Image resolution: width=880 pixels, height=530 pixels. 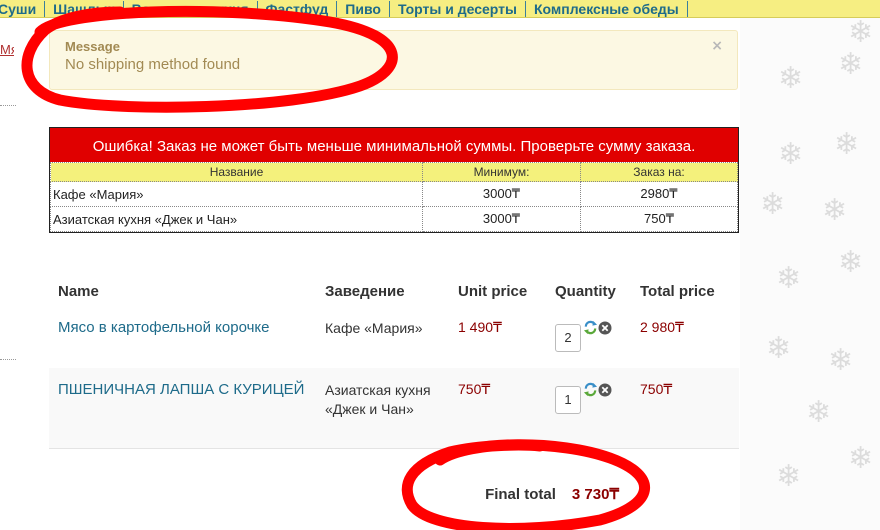 What do you see at coordinates (520, 494) in the screenshot?
I see `final-total-label: Final total` at bounding box center [520, 494].